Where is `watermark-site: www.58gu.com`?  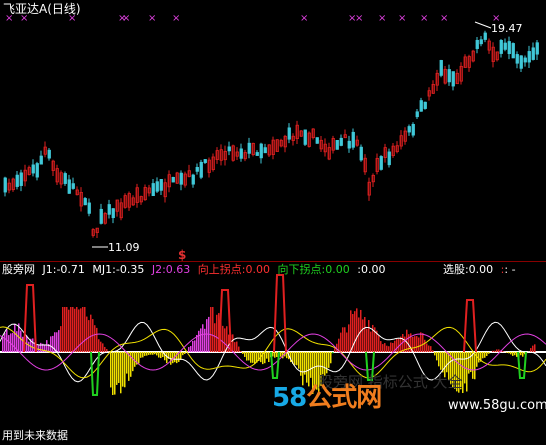
watermark-site: www.58gu.com is located at coordinates (497, 405).